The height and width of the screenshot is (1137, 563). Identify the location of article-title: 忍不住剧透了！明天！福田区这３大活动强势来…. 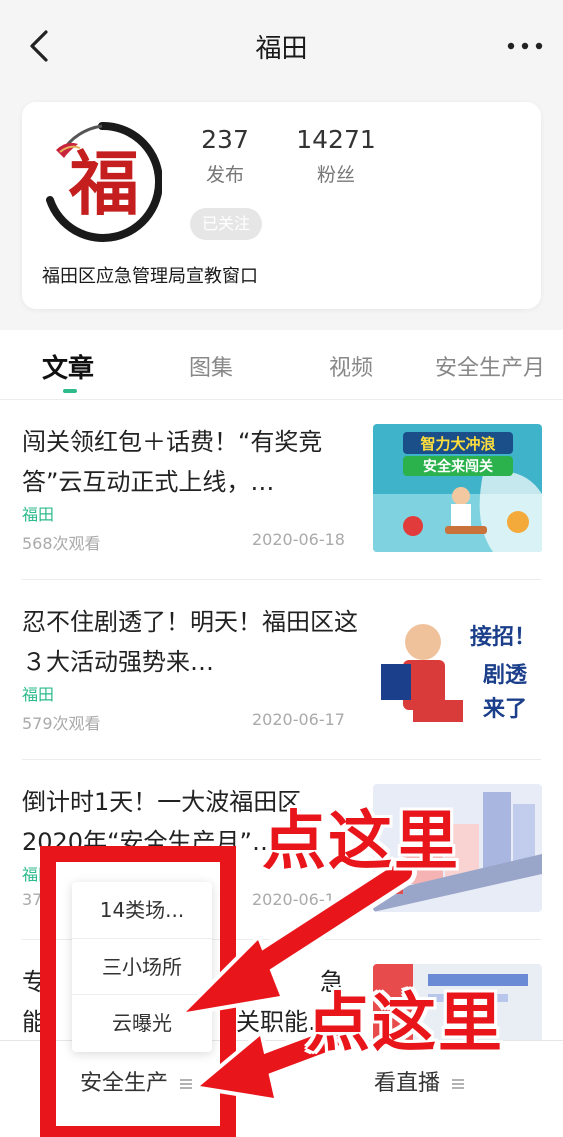
(190, 642).